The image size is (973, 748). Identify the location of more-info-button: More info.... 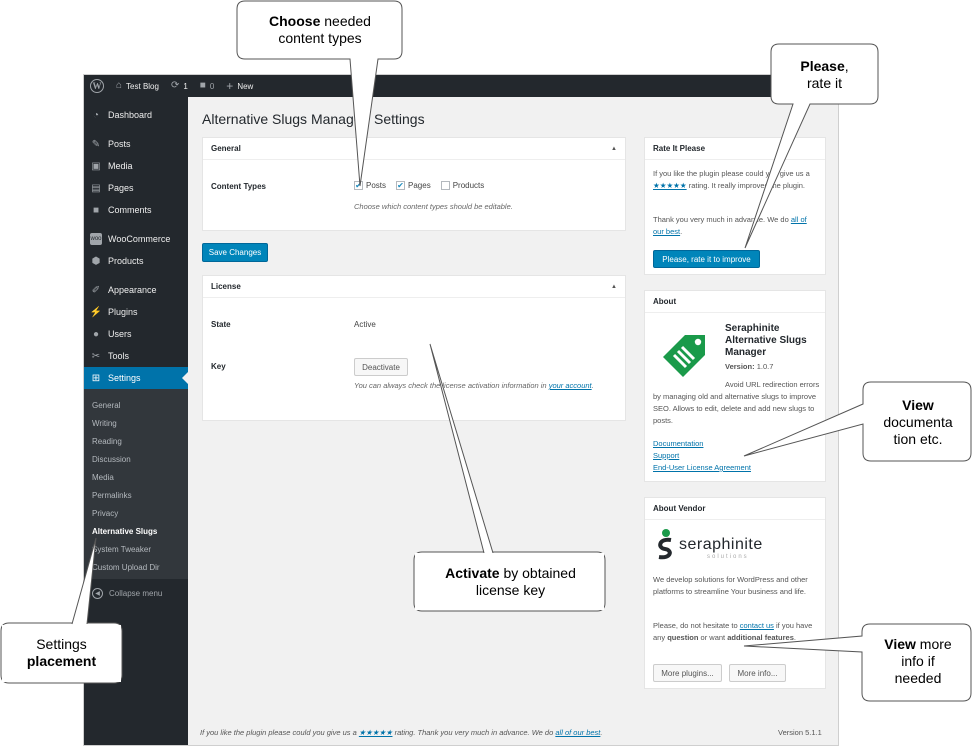
(757, 673).